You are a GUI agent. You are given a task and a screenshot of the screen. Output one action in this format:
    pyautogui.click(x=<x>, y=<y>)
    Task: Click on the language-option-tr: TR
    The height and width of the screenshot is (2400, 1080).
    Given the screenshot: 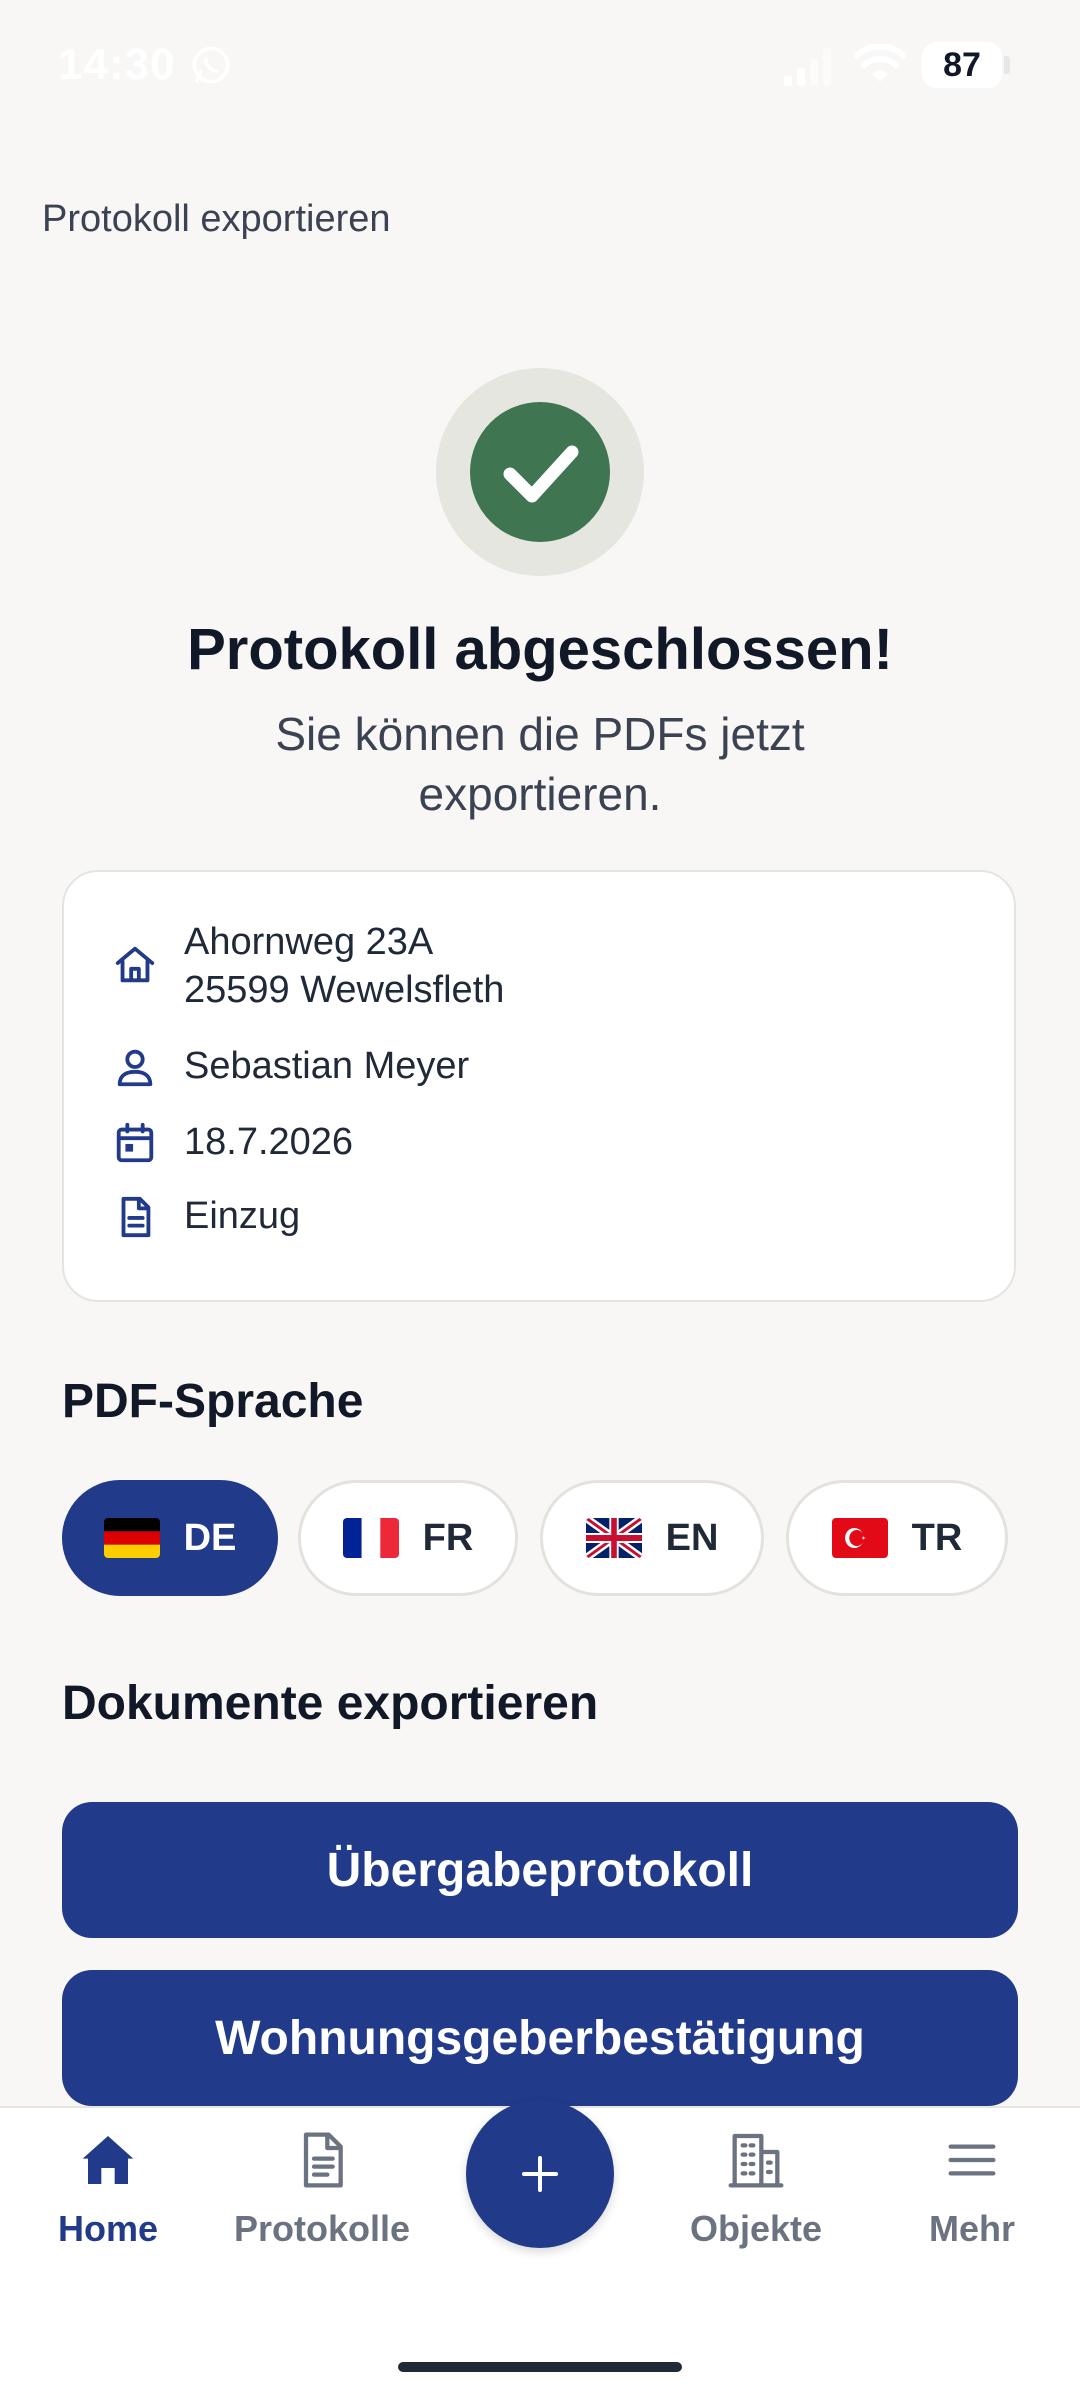 What is the action you would take?
    pyautogui.click(x=897, y=1538)
    